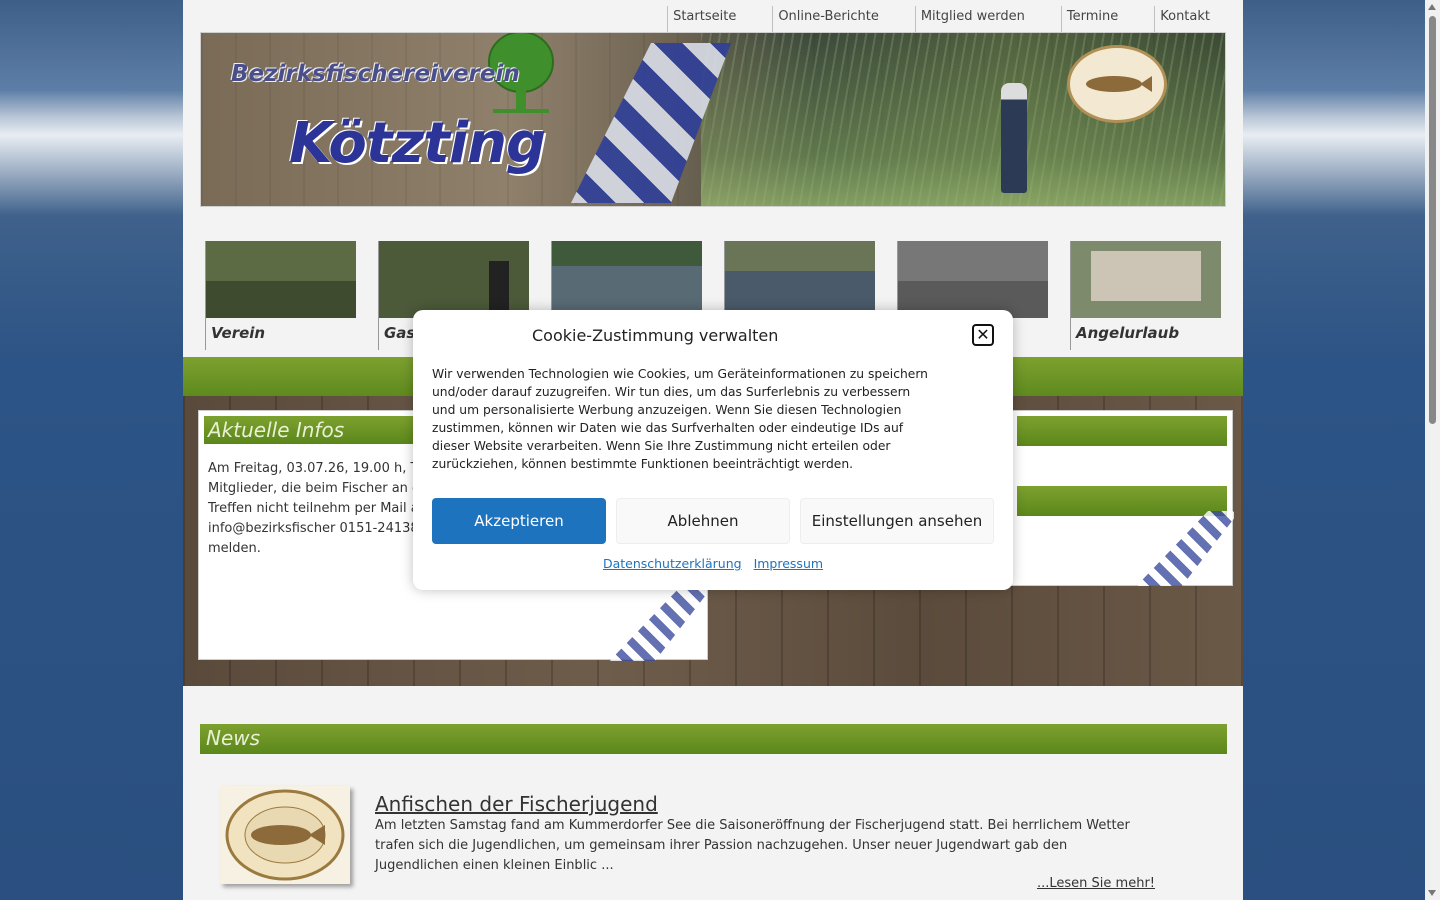  What do you see at coordinates (703, 521) in the screenshot?
I see `deny-button: Ablehnen` at bounding box center [703, 521].